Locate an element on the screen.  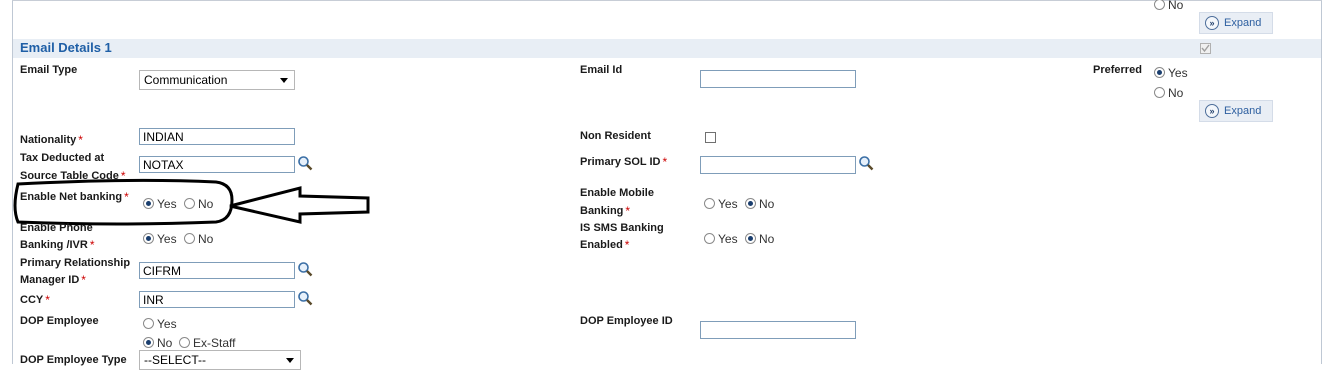
sms-banking-yes-option: Yes is located at coordinates (721, 238).